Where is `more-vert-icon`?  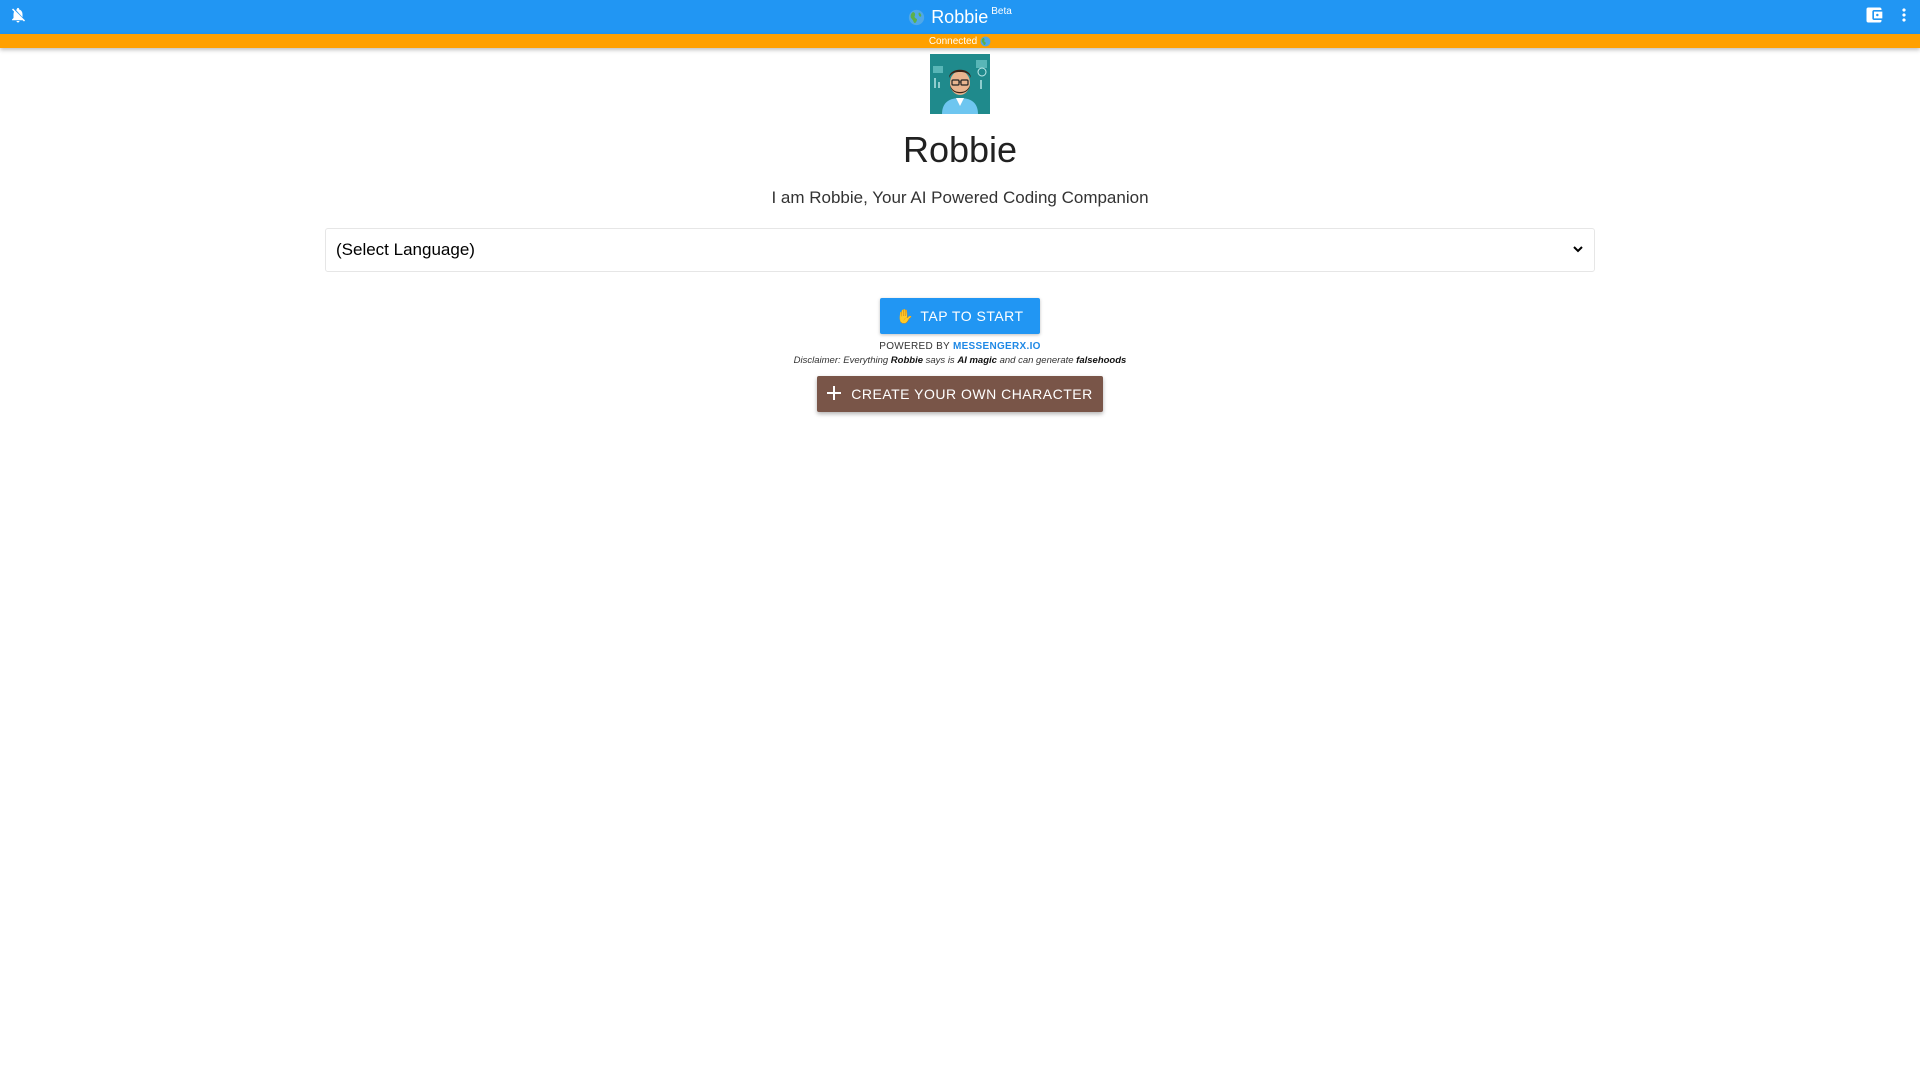
more-vert-icon is located at coordinates (1904, 17).